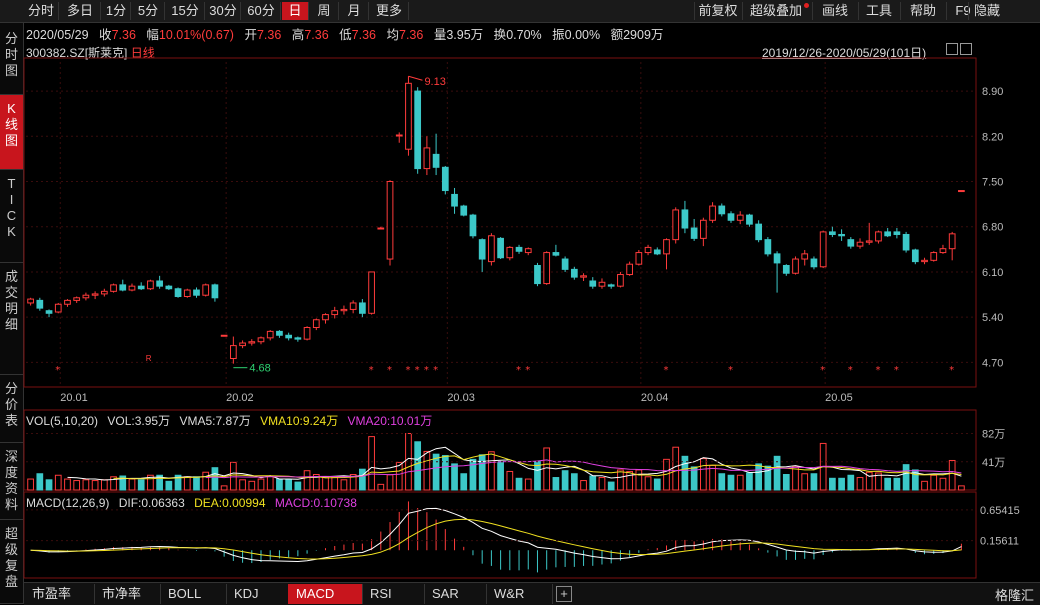 Image resolution: width=1040 pixels, height=605 pixels. What do you see at coordinates (993, 435) in the screenshot?
I see `volume-tick-label: 82万` at bounding box center [993, 435].